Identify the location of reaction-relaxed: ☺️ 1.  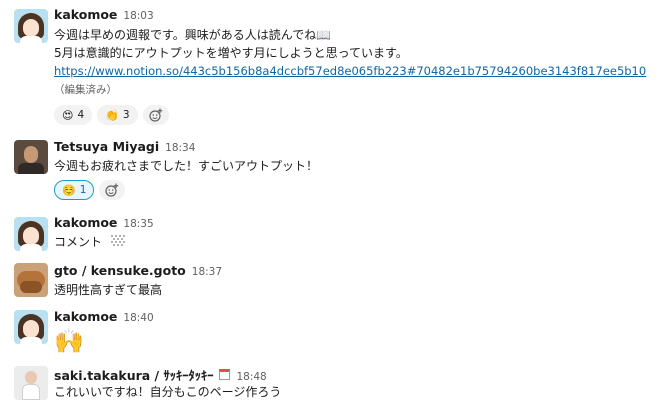
(74, 190).